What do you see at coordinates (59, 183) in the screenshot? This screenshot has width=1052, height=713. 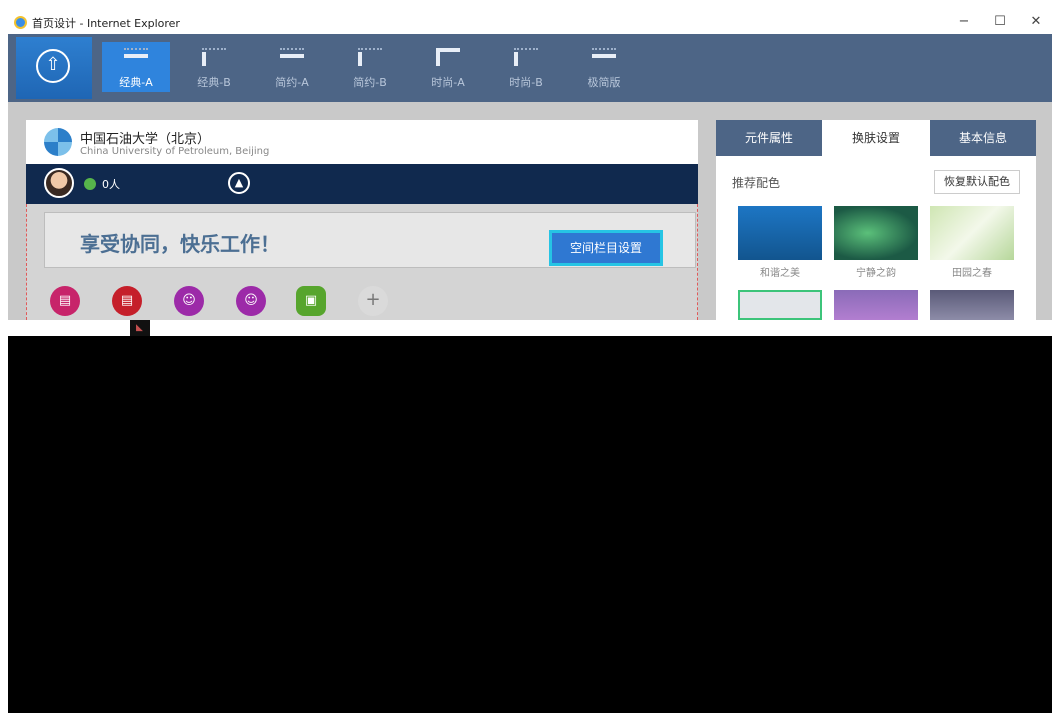 I see `avatar` at bounding box center [59, 183].